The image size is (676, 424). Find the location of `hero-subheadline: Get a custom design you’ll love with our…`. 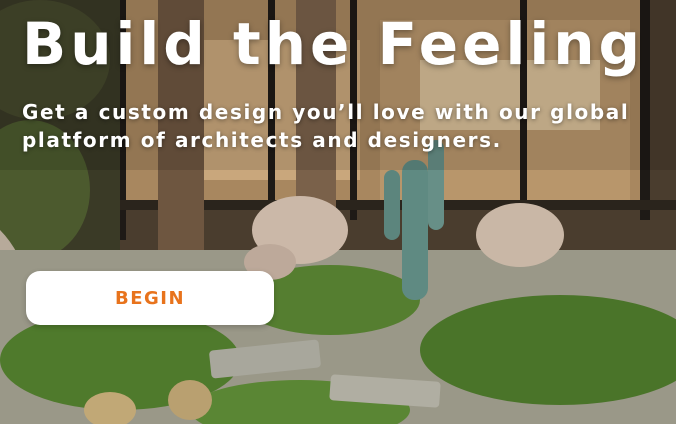

hero-subheadline: Get a custom design you’ll love with our… is located at coordinates (326, 126).